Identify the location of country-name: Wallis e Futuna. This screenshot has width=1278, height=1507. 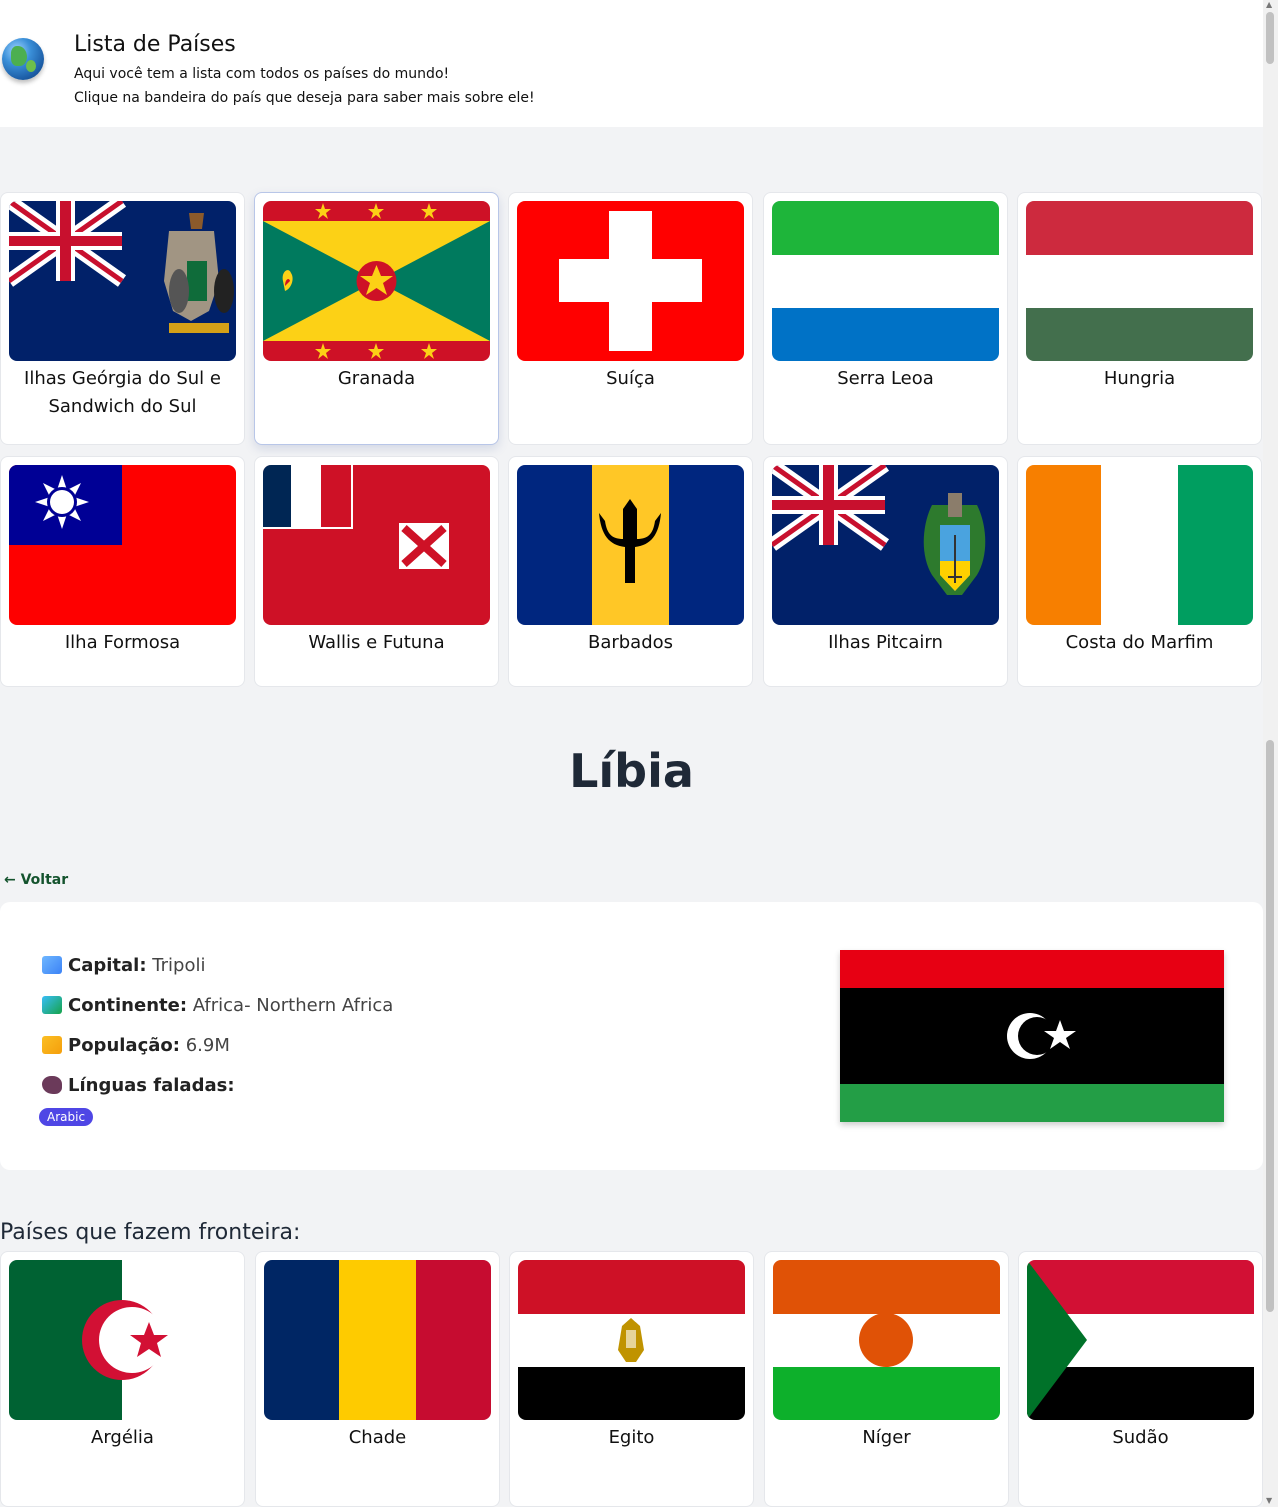
(376, 642).